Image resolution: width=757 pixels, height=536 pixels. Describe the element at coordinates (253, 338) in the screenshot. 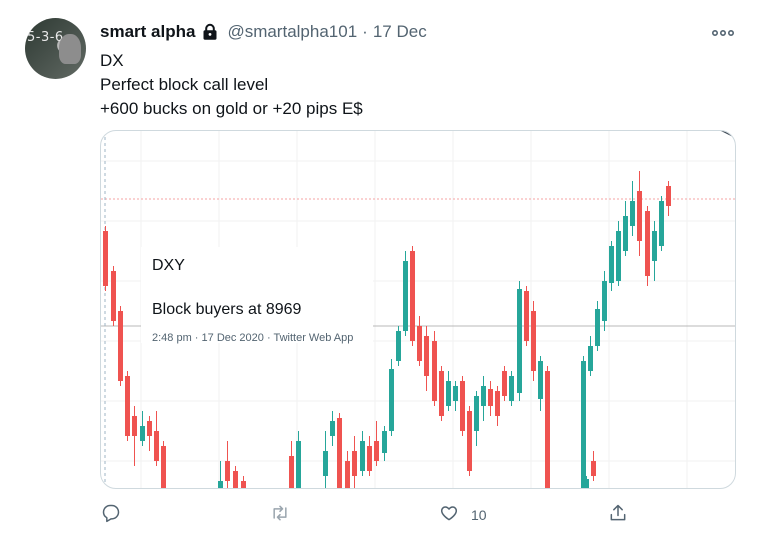

I see `embedded-tweet-meta: 2:48 pm · 17 Dec 2020 · Twitter Web App` at that location.